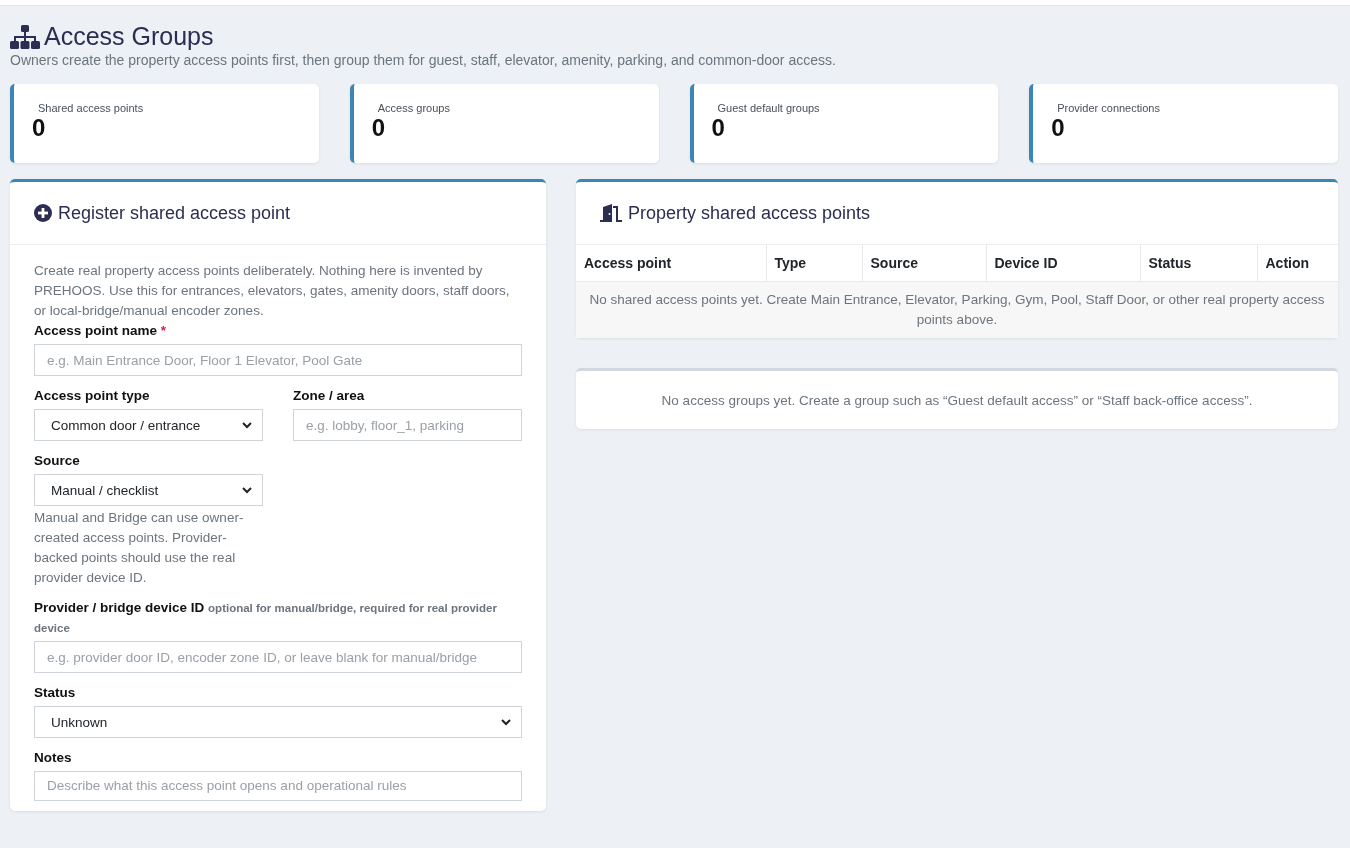  I want to click on column-header: Status, so click(1198, 263).